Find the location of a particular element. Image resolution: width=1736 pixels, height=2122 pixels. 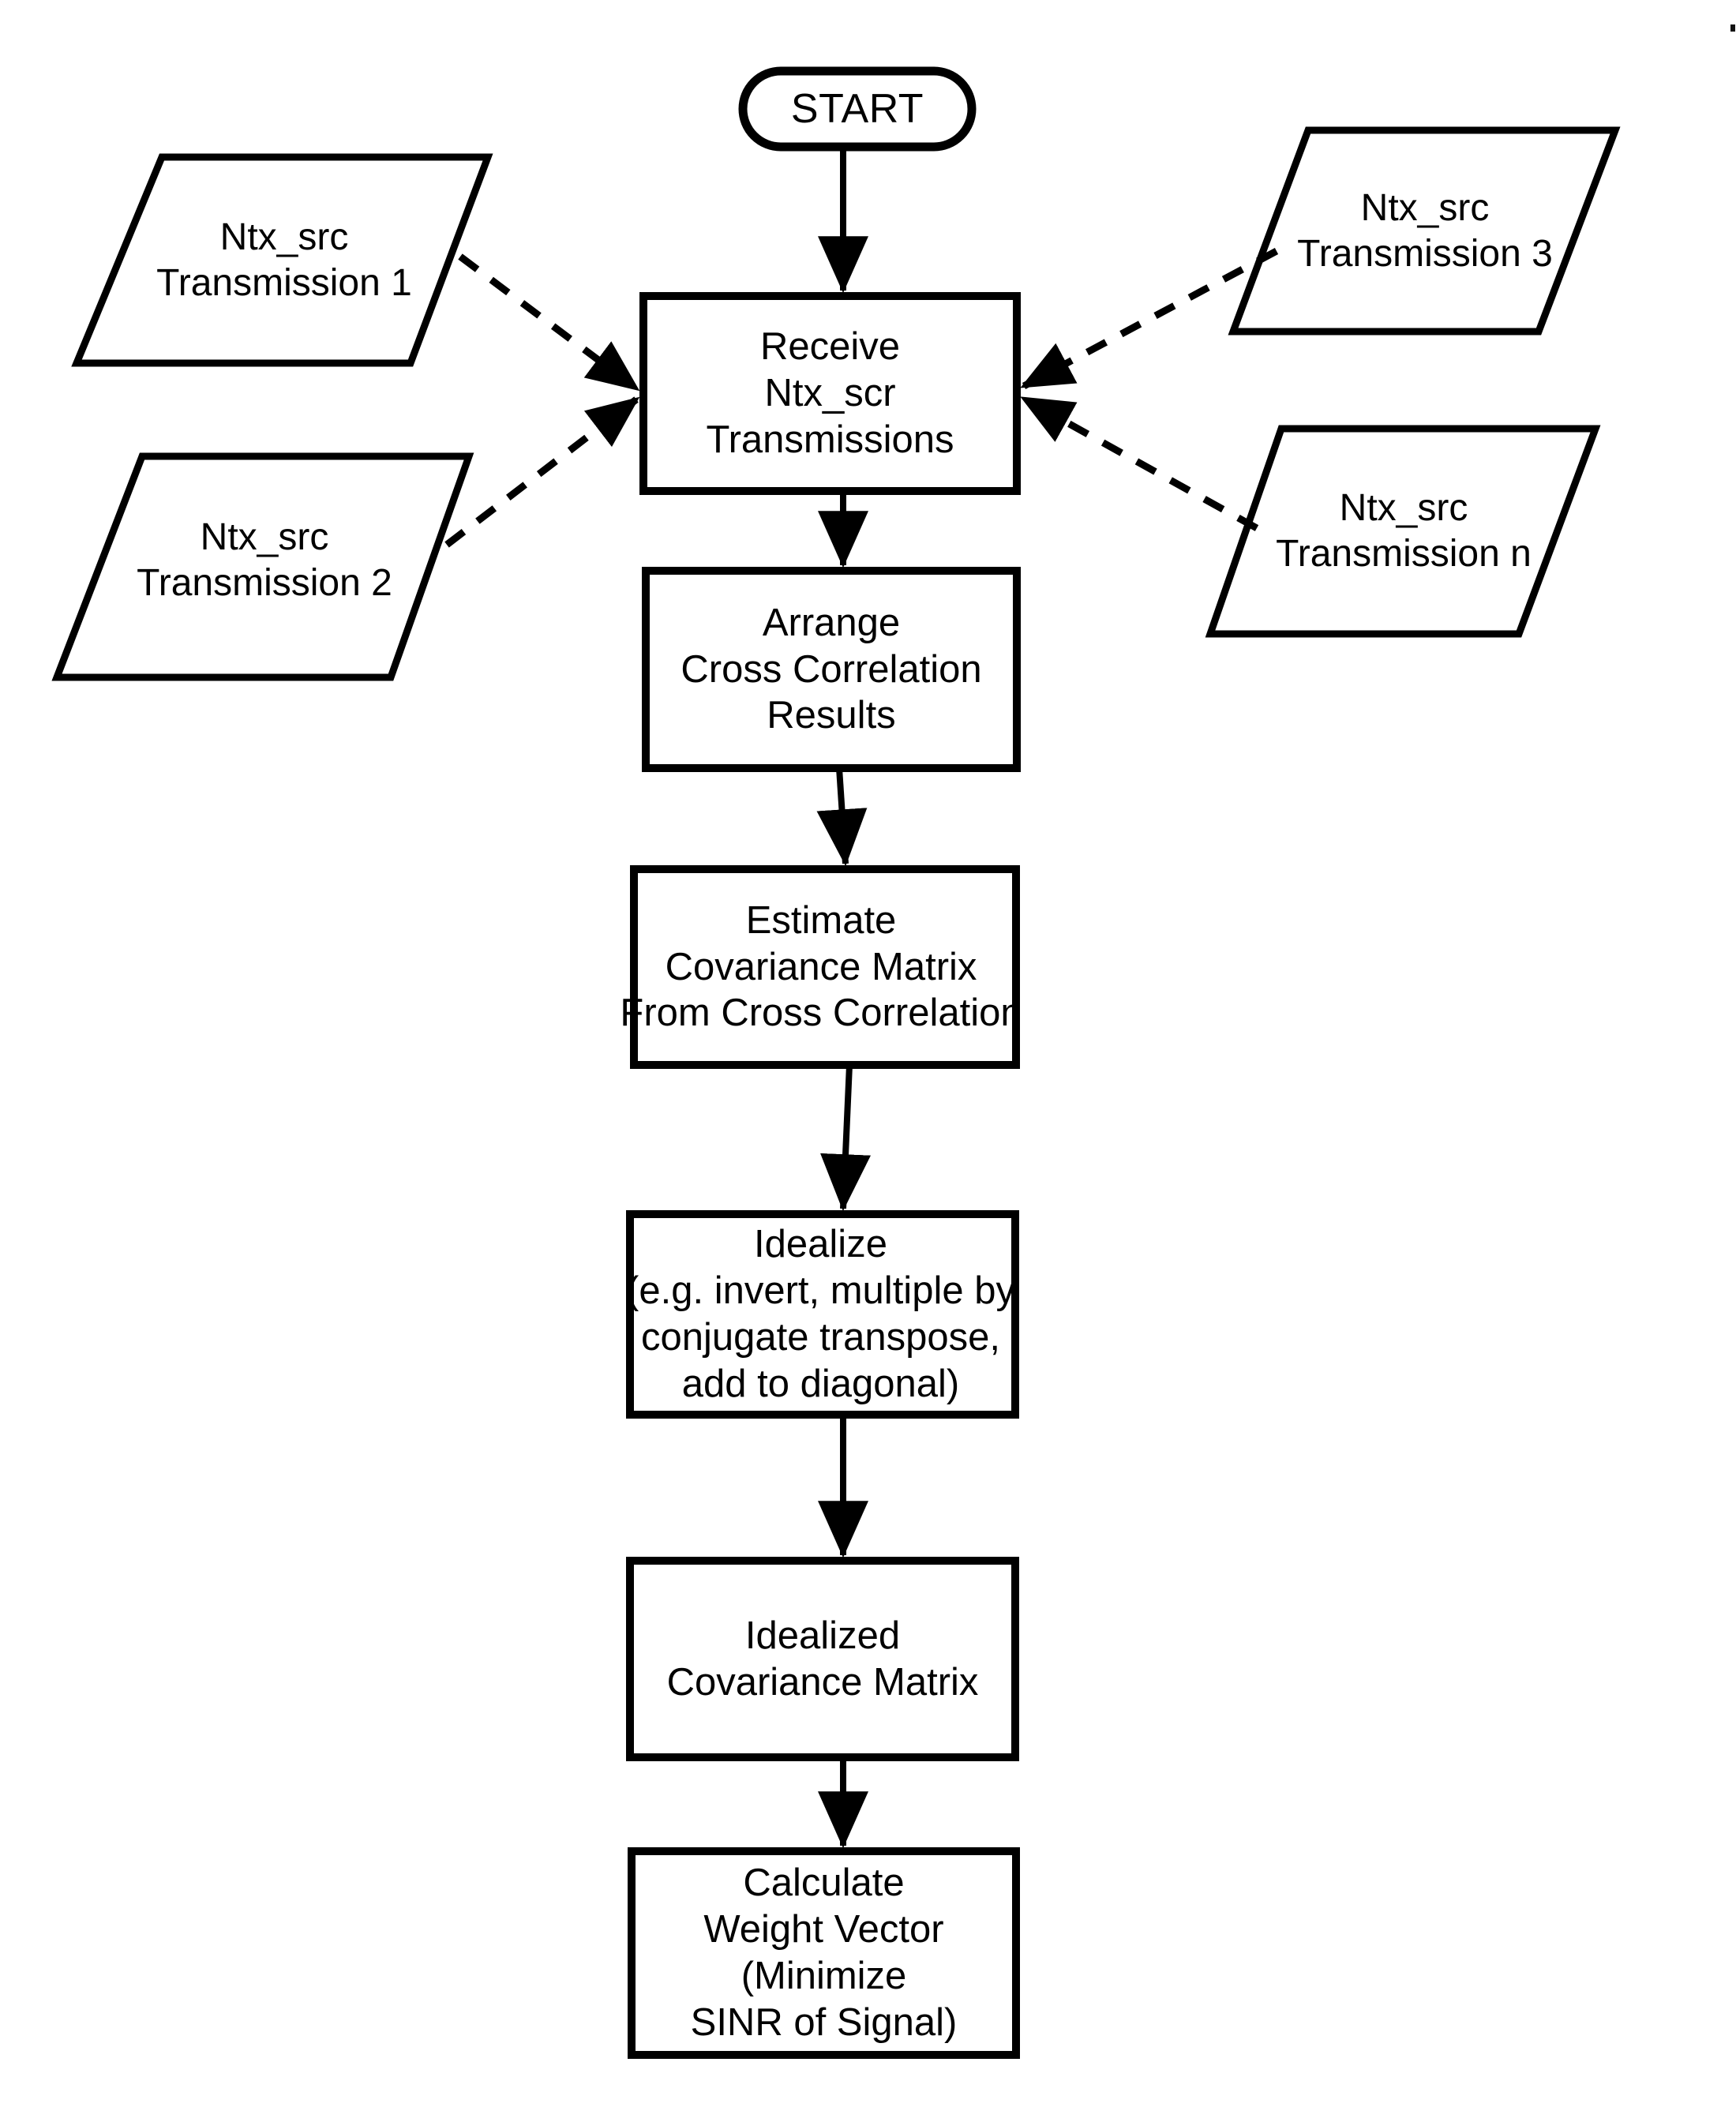

node-idealize-shape is located at coordinates (823, 1314).